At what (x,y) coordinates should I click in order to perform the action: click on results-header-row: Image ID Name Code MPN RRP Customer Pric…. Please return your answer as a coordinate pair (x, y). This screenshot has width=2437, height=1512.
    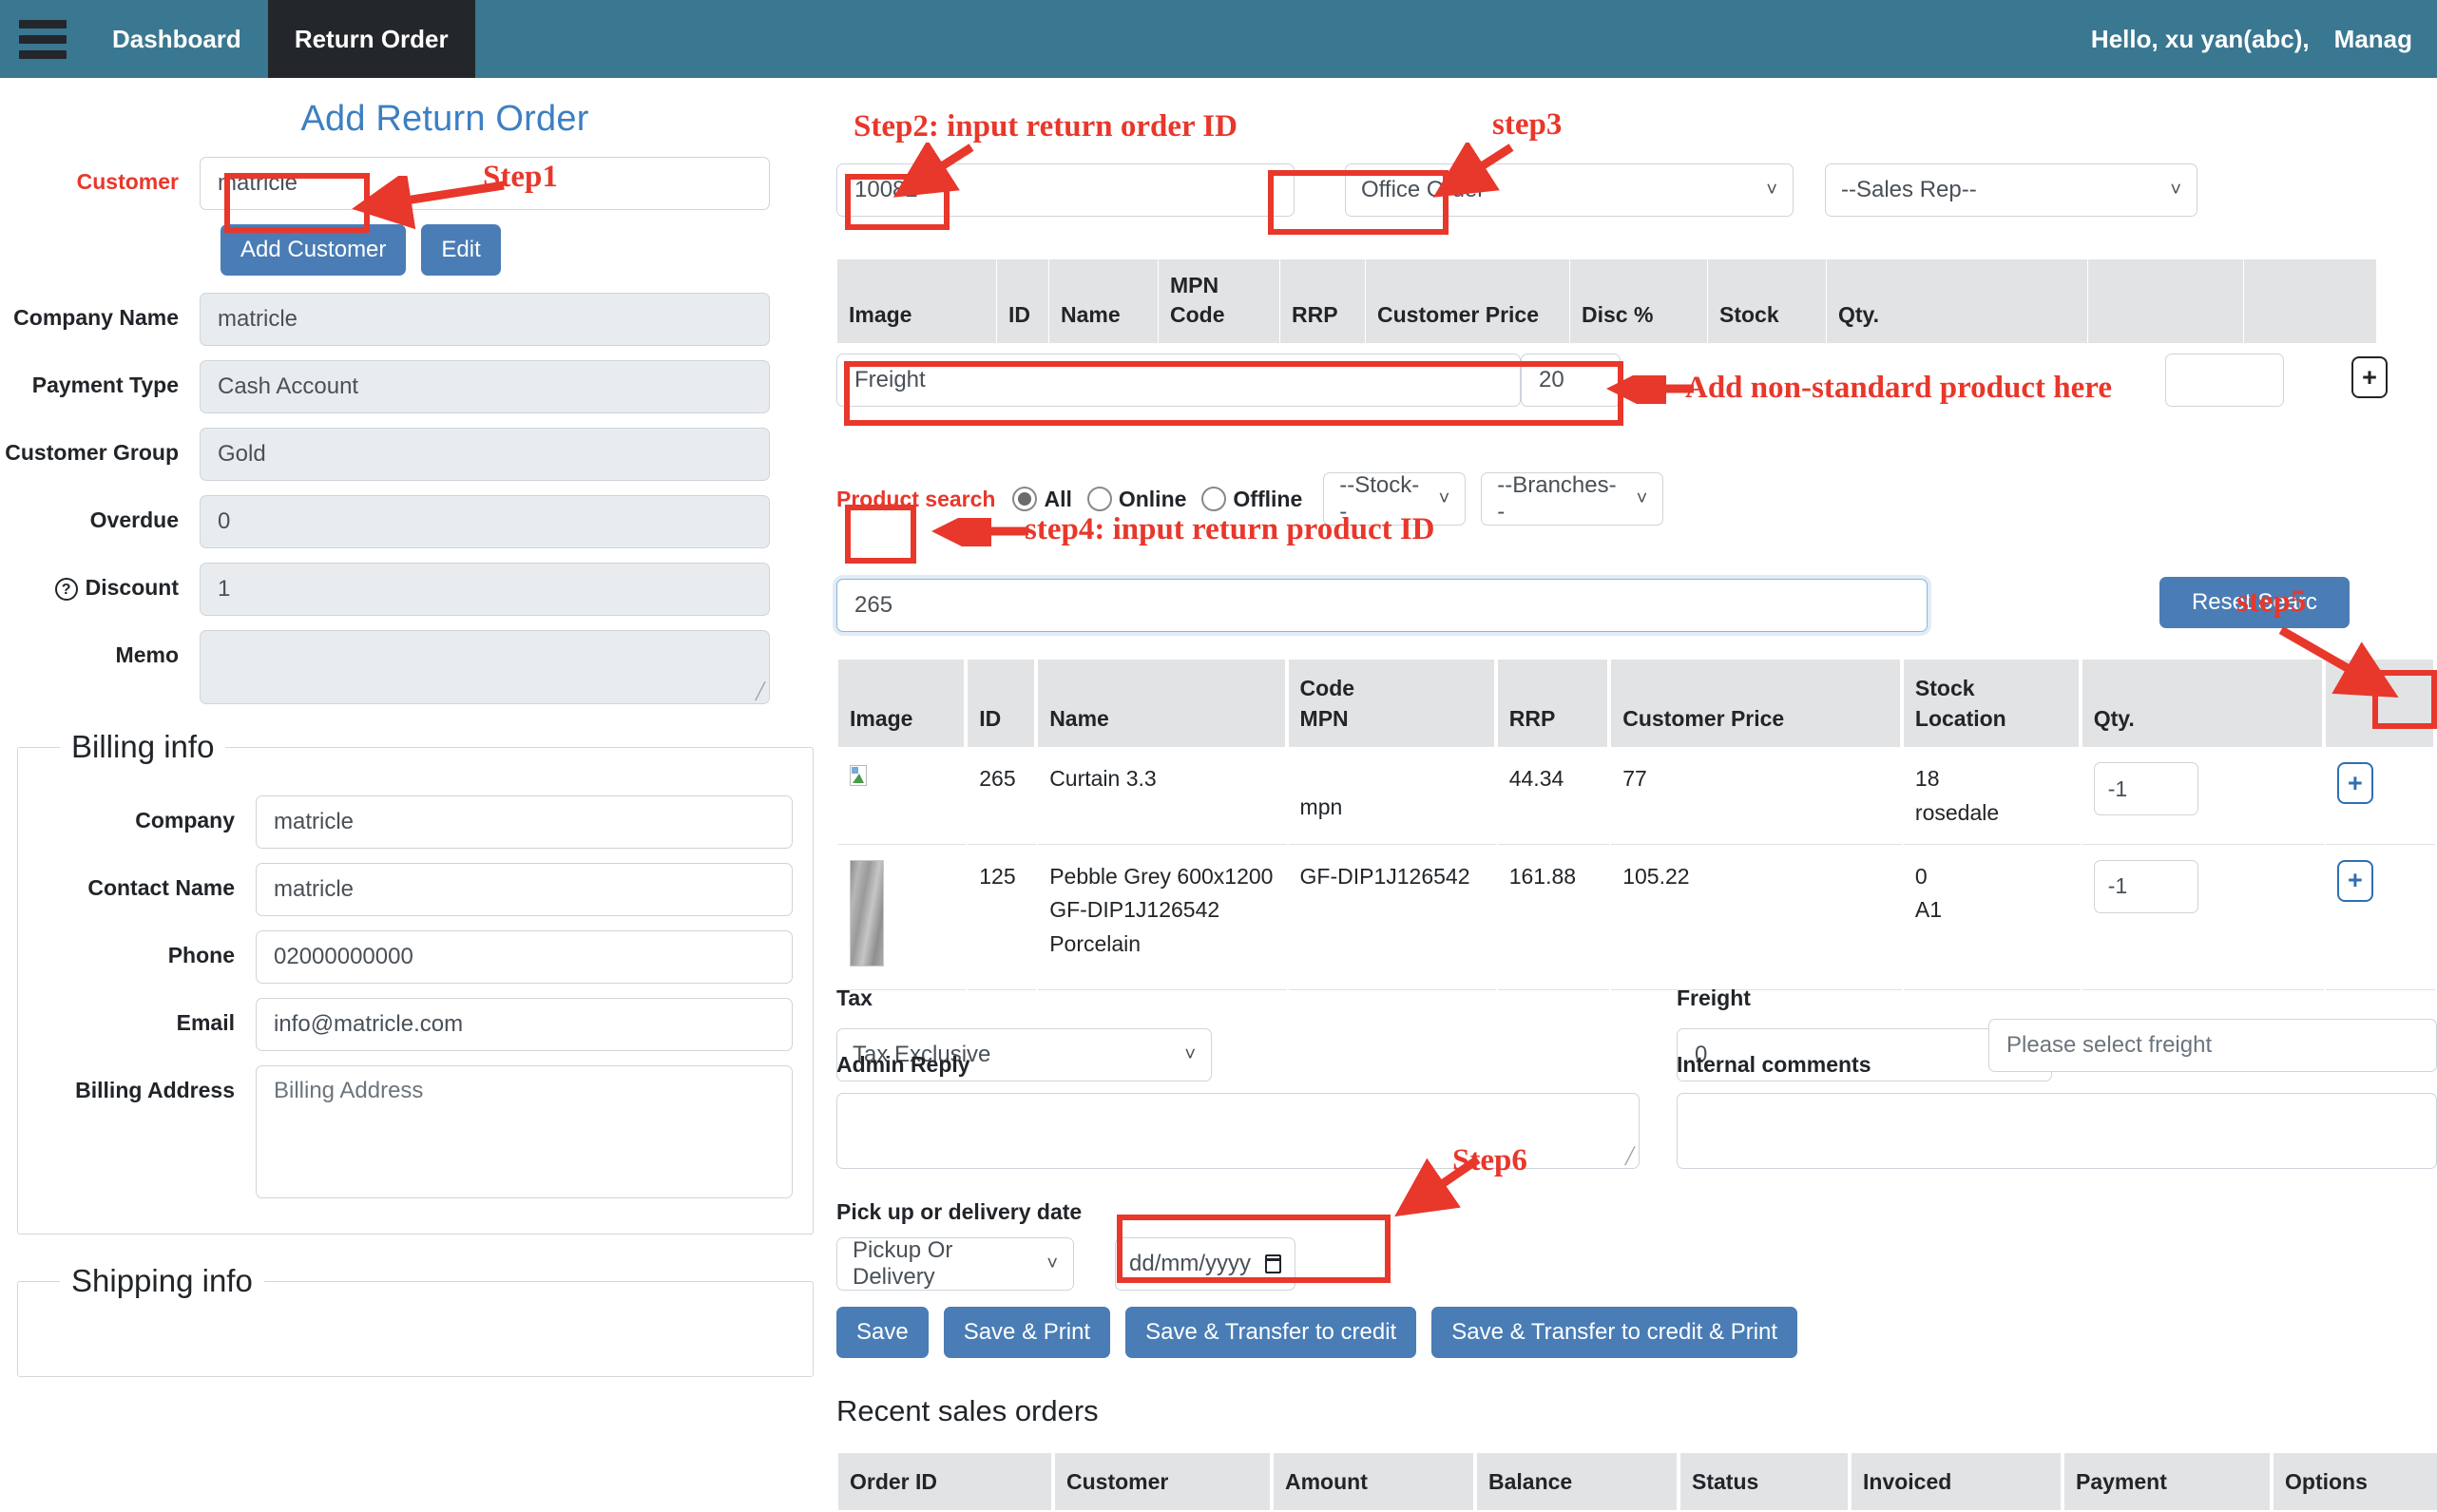
    Looking at the image, I should click on (1636, 704).